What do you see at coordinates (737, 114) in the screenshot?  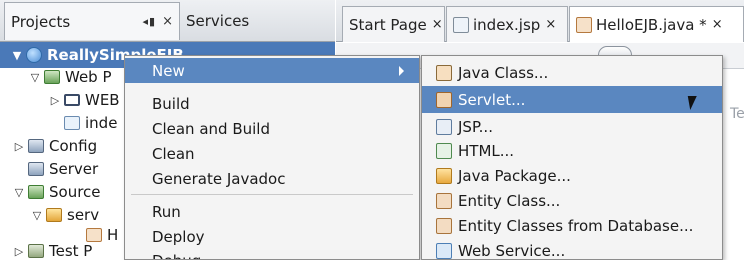 I see `editor-text: Te` at bounding box center [737, 114].